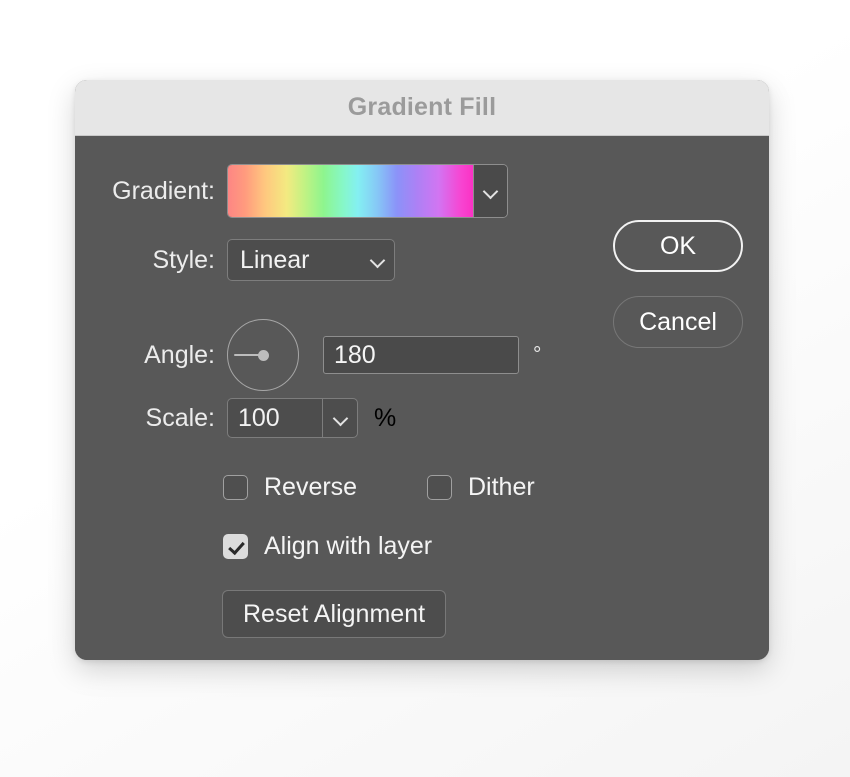  I want to click on scale-dropdown-button, so click(340, 418).